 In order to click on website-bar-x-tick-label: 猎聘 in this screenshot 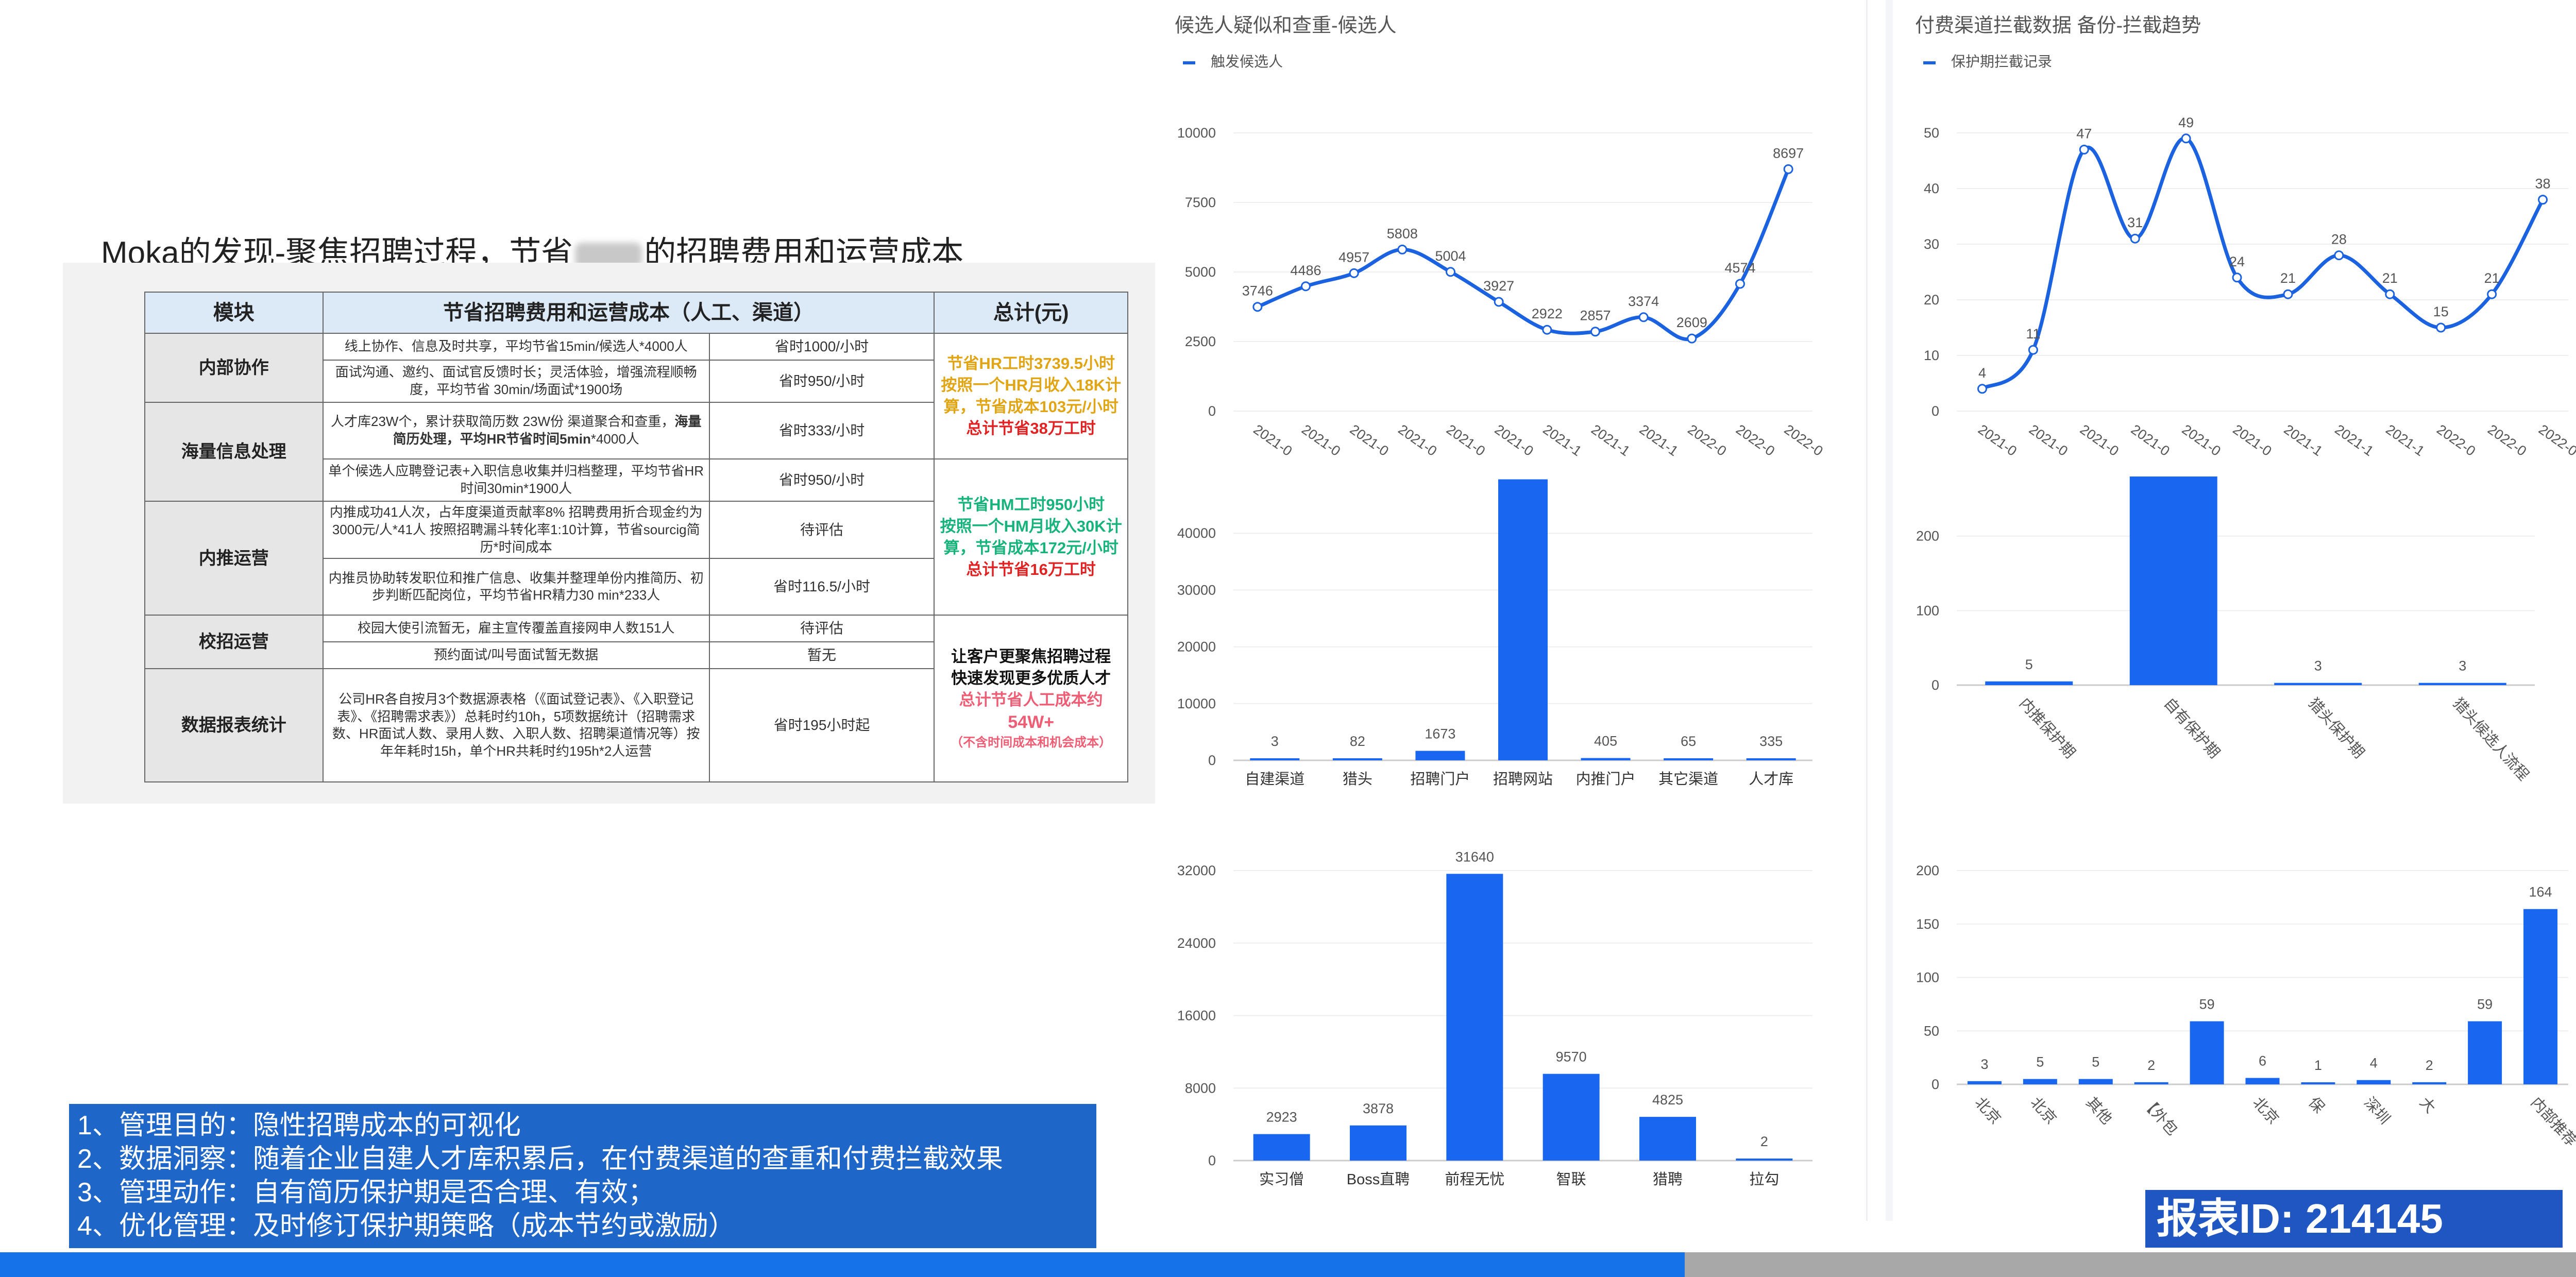, I will do `click(1668, 1179)`.